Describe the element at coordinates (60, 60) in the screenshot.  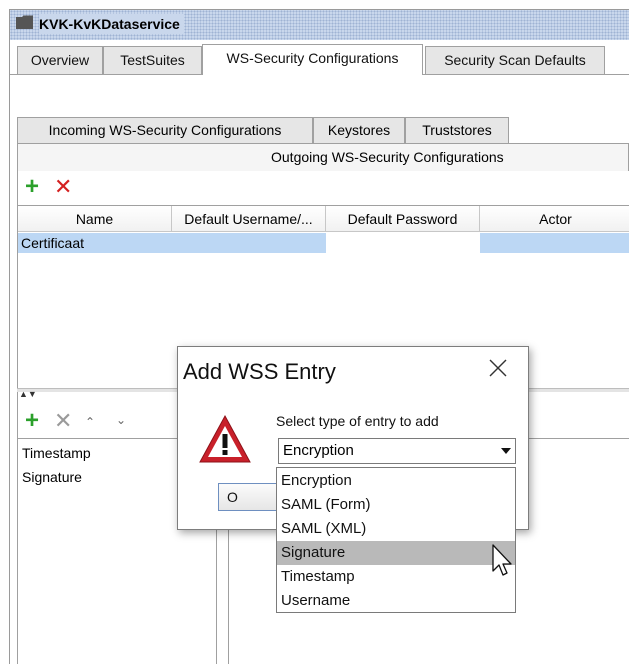
I see `tab-overview: Overview` at that location.